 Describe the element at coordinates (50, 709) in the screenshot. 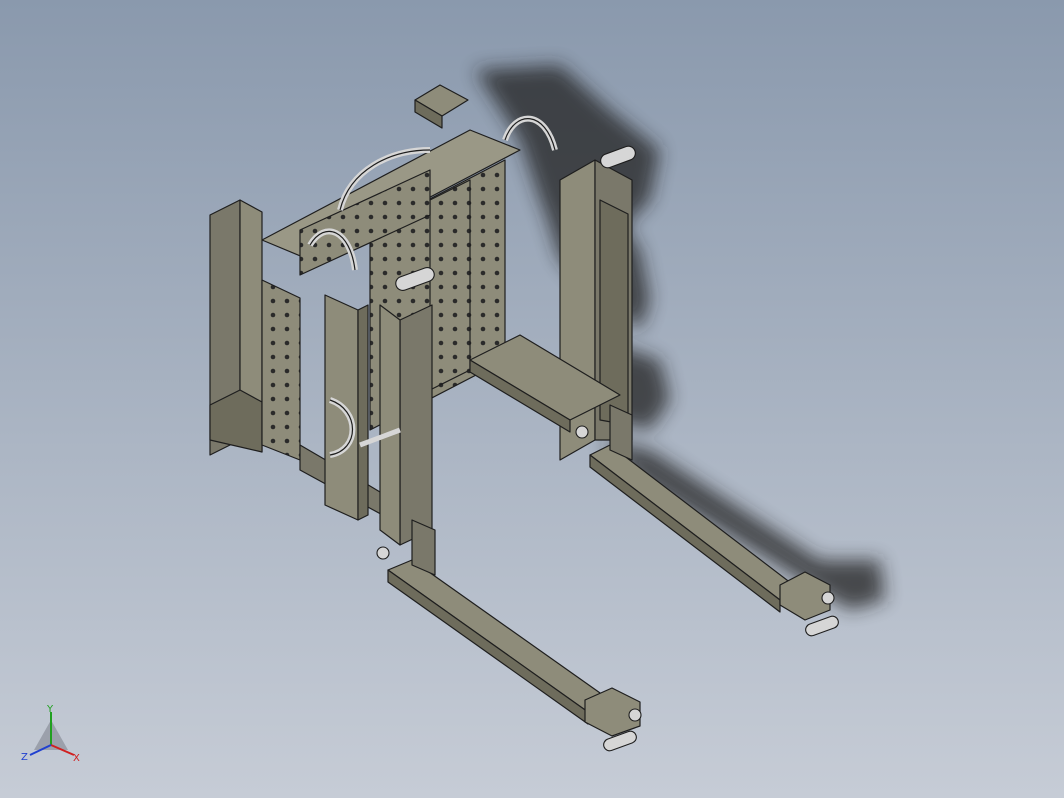

I see `y-axis-label: Y` at that location.